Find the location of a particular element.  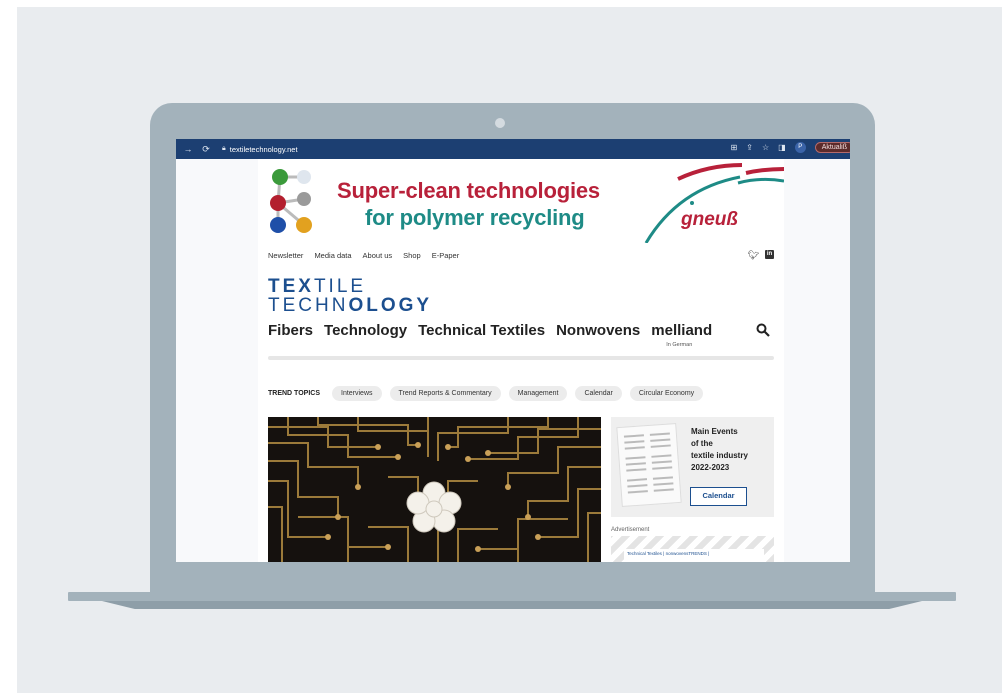

nav-about-us: About us is located at coordinates (378, 255).